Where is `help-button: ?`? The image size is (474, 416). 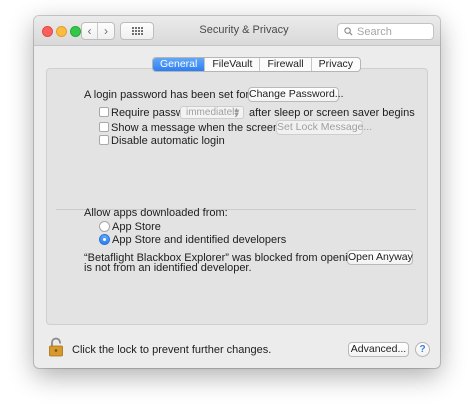
help-button: ? is located at coordinates (422, 349).